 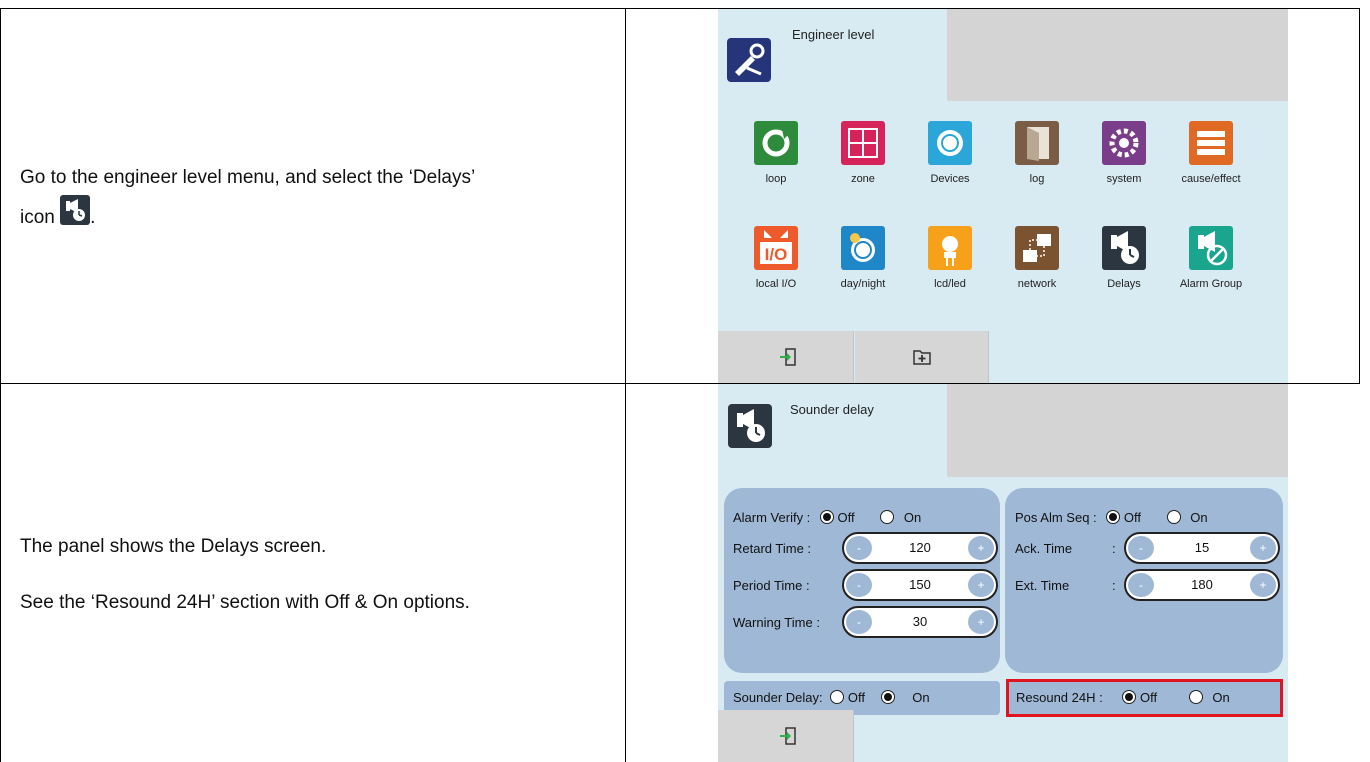 I want to click on devices-icon, so click(x=950, y=143).